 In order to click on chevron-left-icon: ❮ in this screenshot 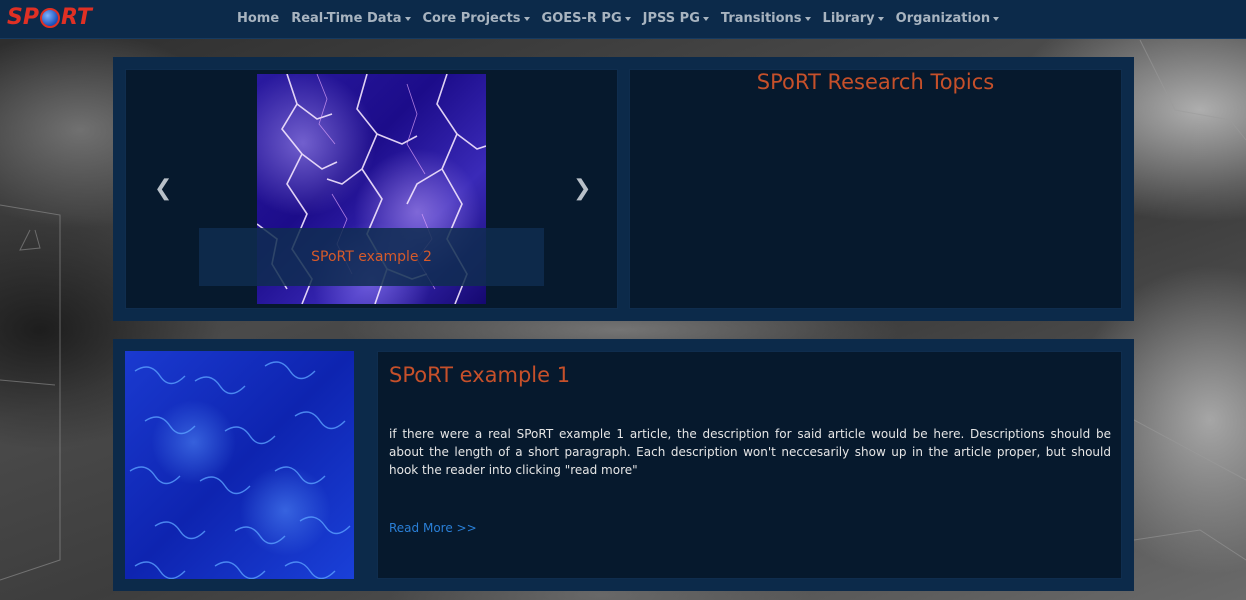, I will do `click(163, 188)`.